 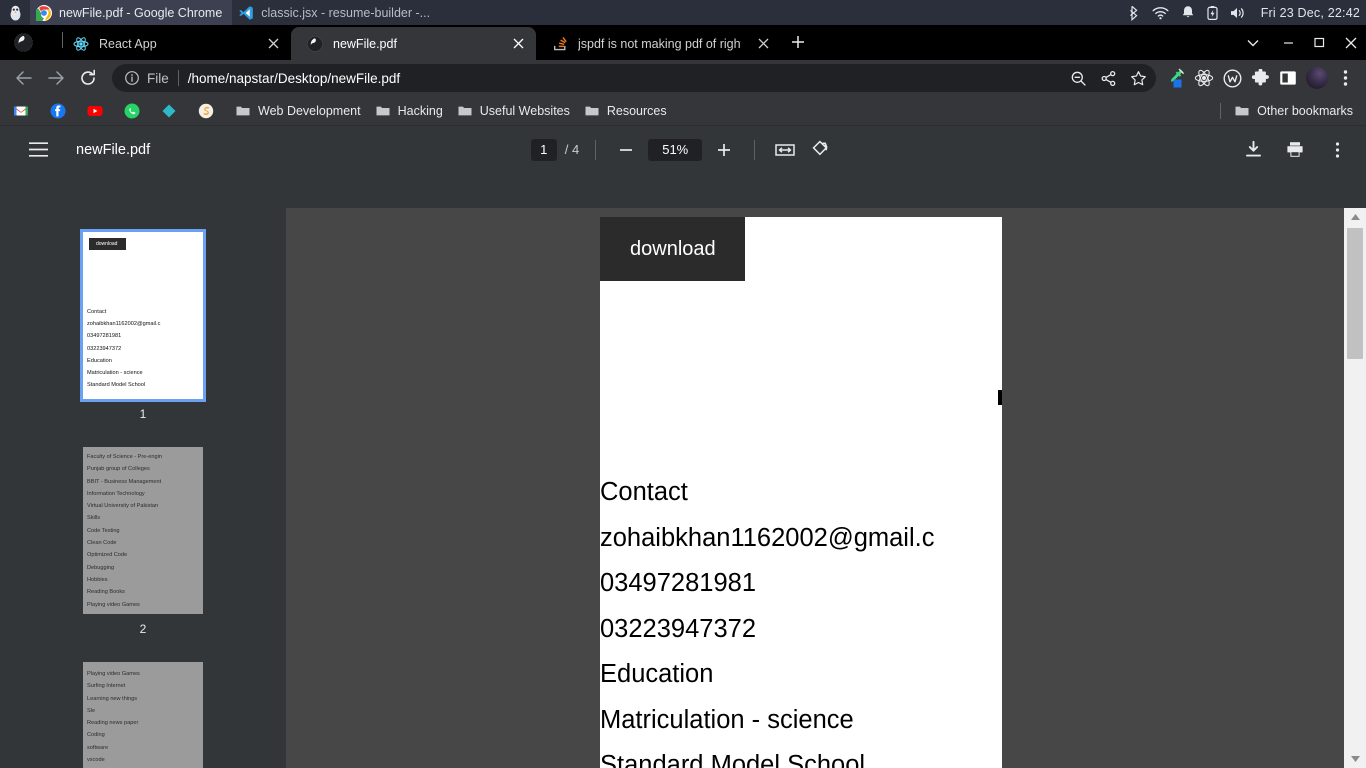 What do you see at coordinates (128, 43) in the screenshot?
I see `tab-title: React App` at bounding box center [128, 43].